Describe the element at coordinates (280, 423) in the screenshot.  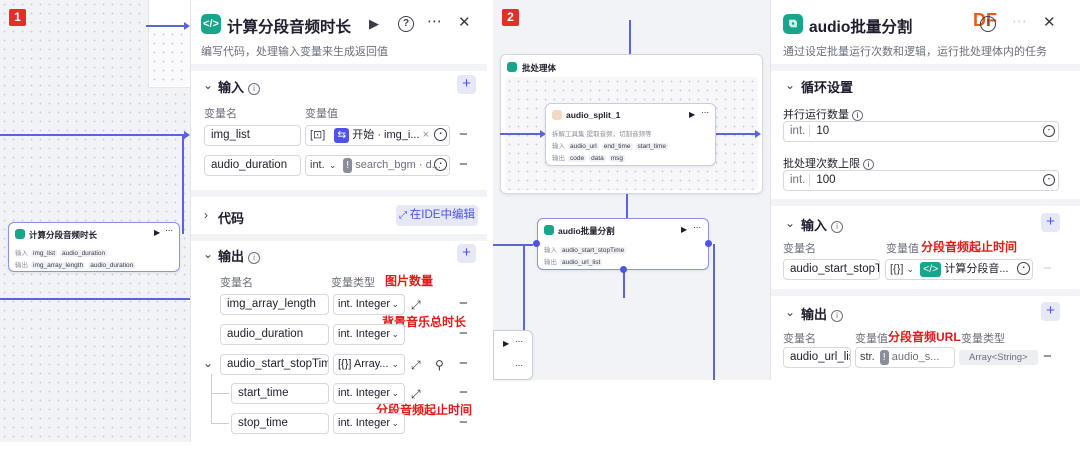
I see `output-child-name-field: stop_time` at that location.